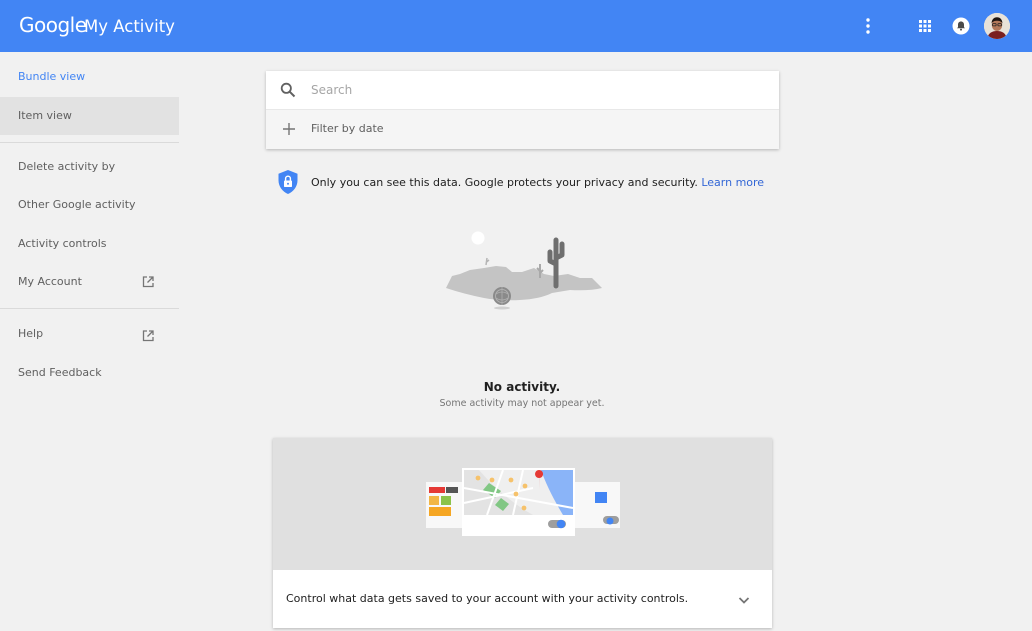 The image size is (1032, 631). I want to click on notifications-bell-icon, so click(961, 26).